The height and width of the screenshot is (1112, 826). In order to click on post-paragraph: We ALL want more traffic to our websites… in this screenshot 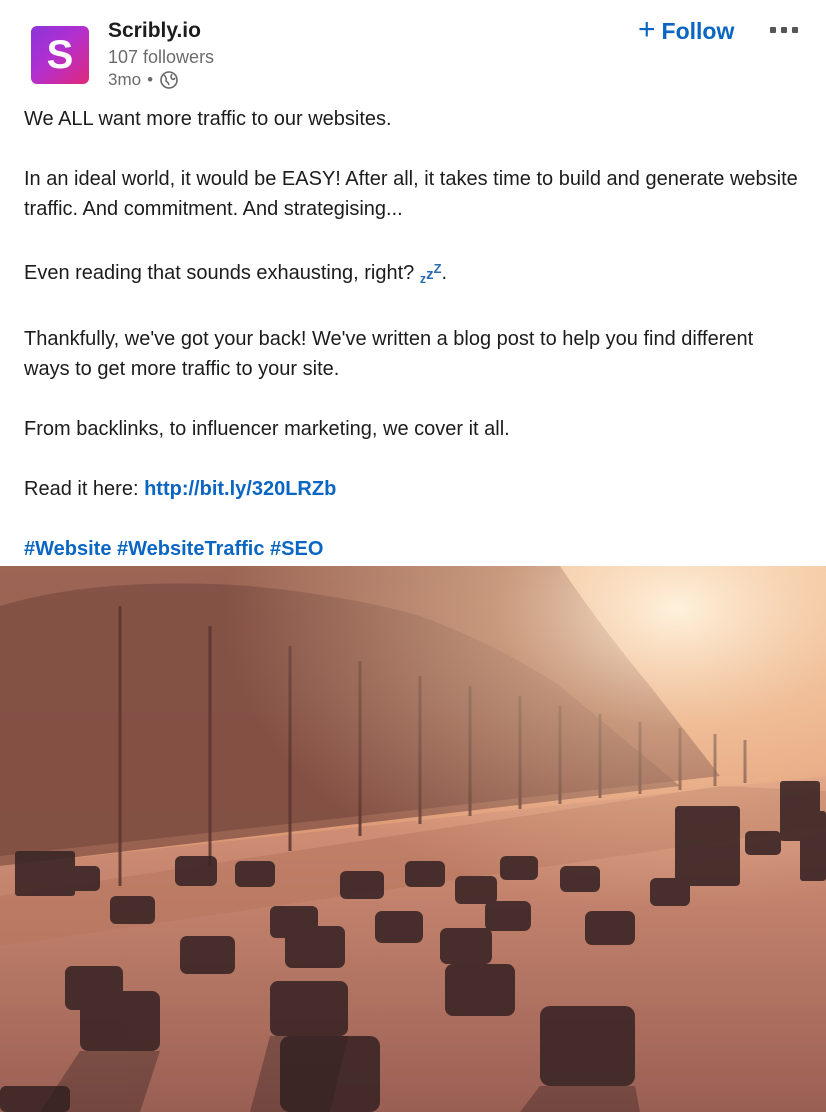, I will do `click(208, 119)`.